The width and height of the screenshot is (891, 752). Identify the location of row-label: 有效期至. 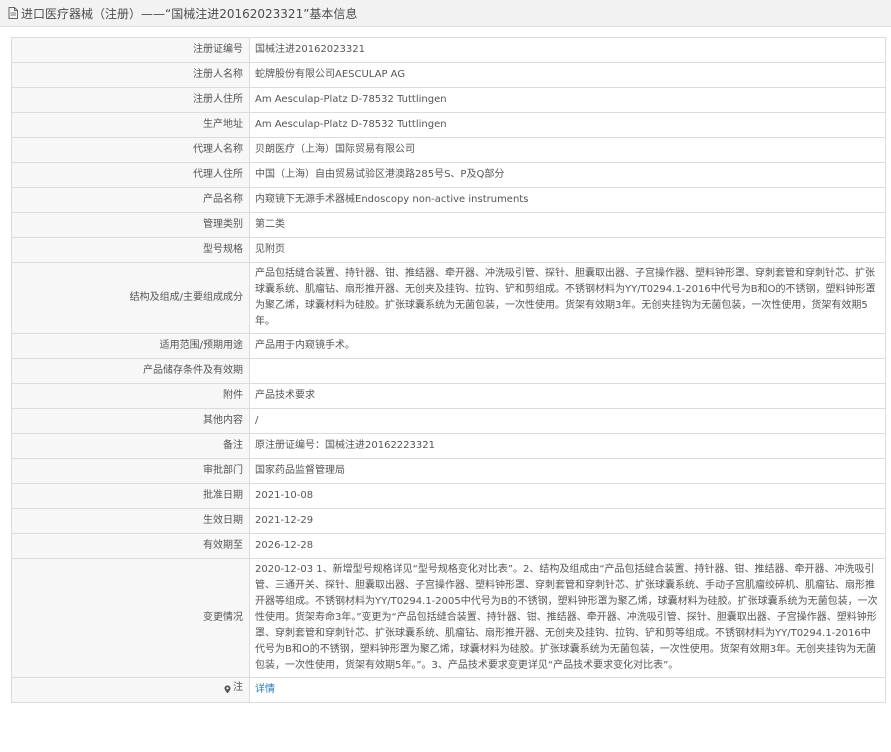
(130, 546).